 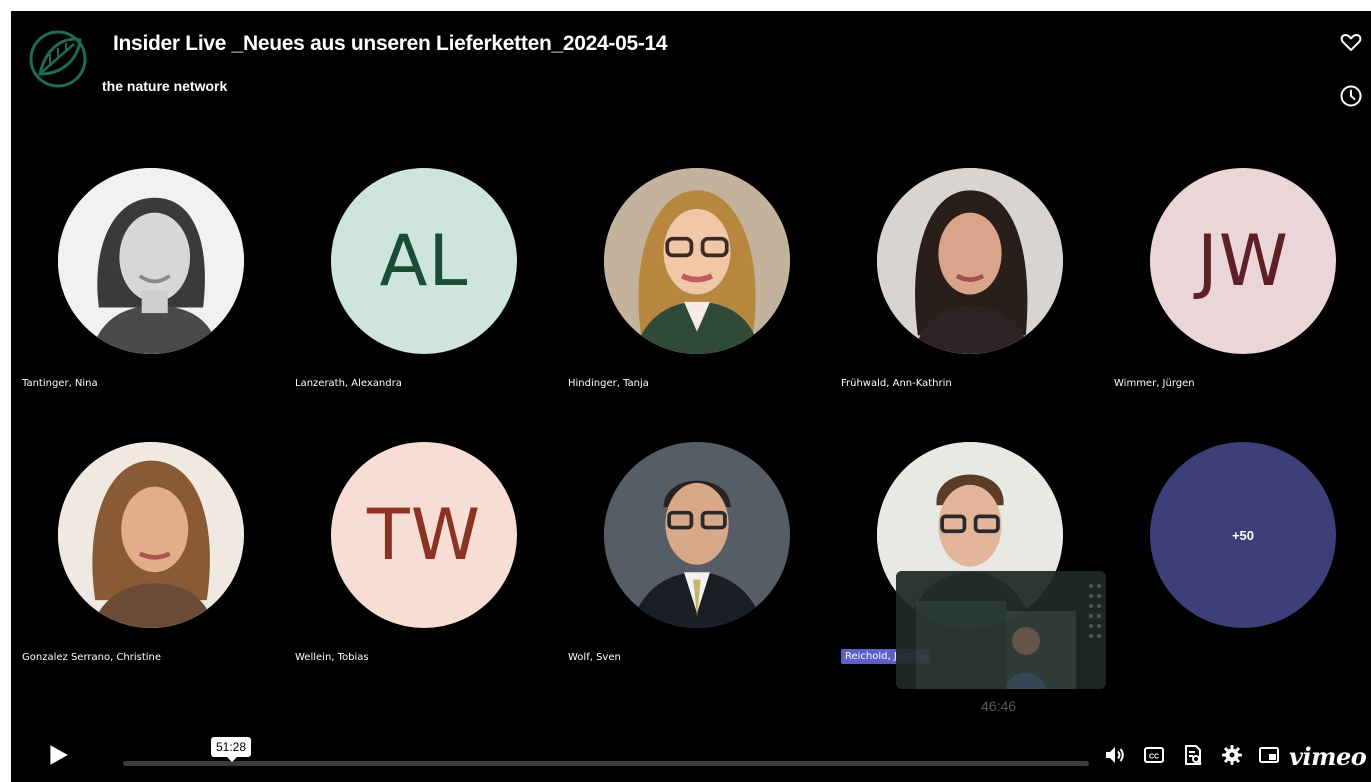 I want to click on svg-text: CC, so click(x=1154, y=757).